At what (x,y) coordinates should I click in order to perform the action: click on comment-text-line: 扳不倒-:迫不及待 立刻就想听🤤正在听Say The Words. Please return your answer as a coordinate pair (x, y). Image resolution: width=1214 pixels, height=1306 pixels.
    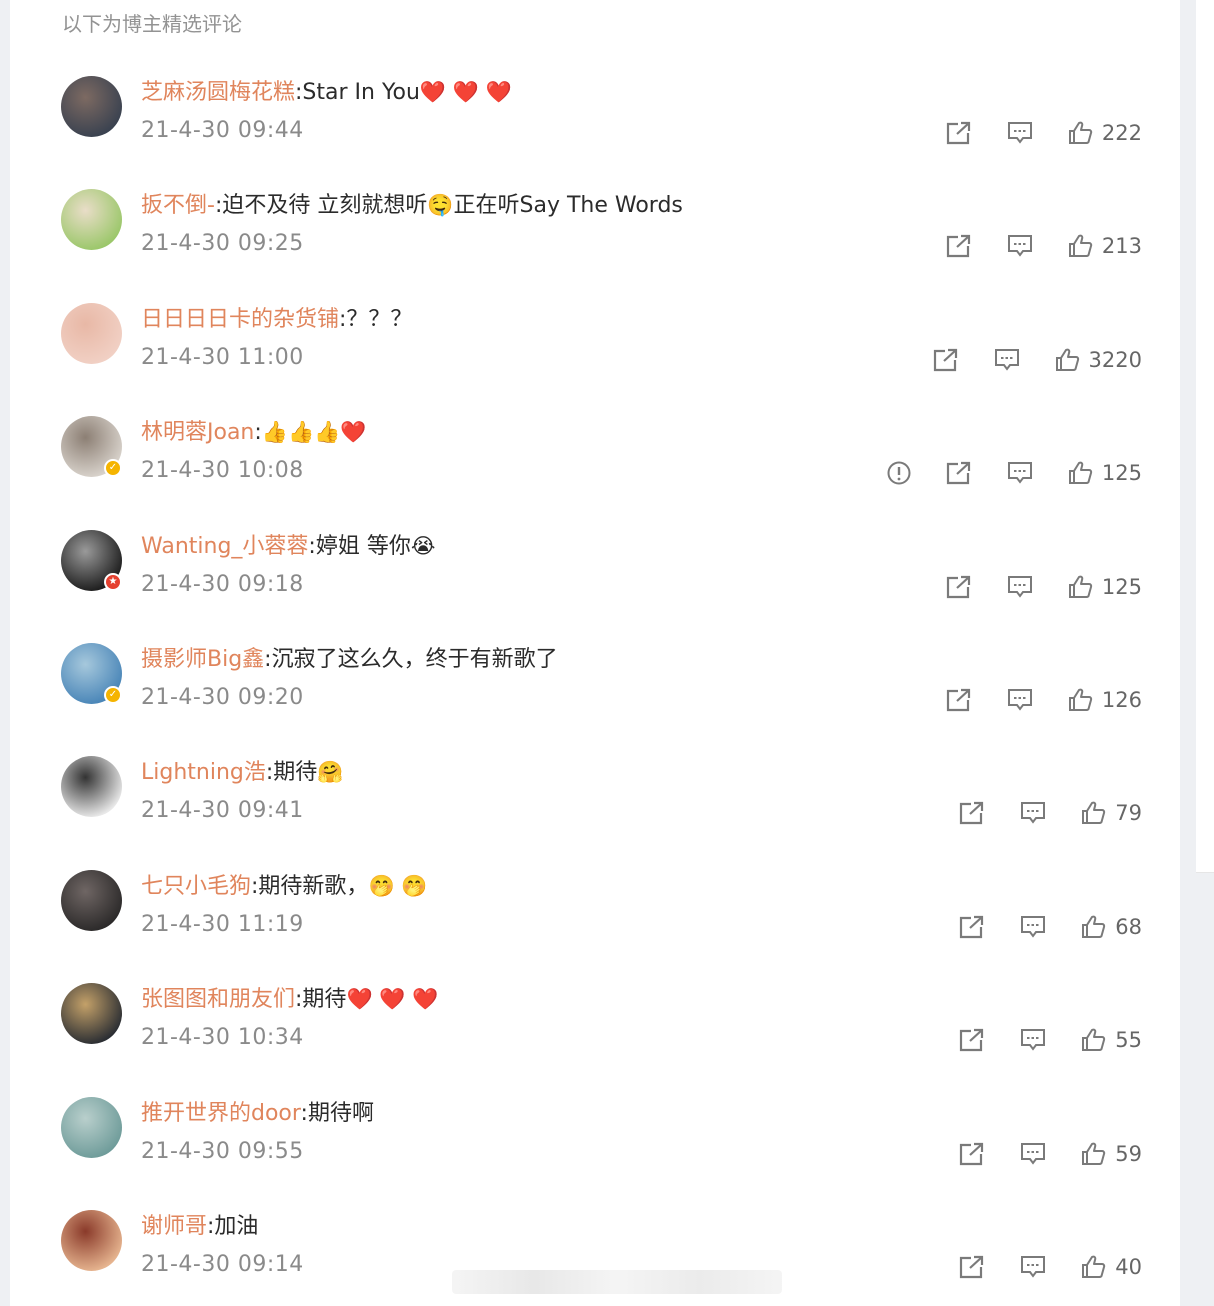
    Looking at the image, I should click on (412, 203).